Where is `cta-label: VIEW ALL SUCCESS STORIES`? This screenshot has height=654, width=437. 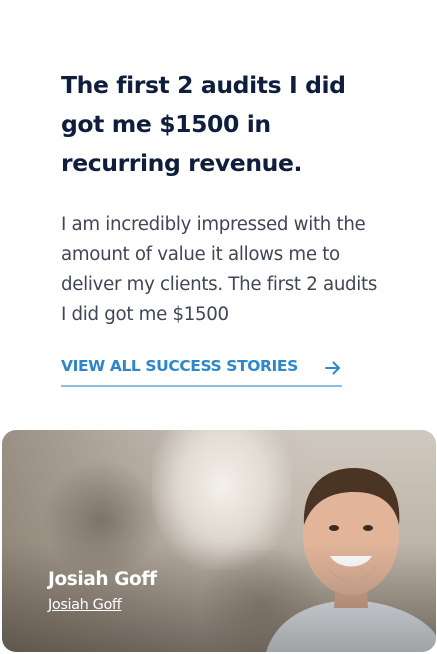
cta-label: VIEW ALL SUCCESS STORIES is located at coordinates (179, 366).